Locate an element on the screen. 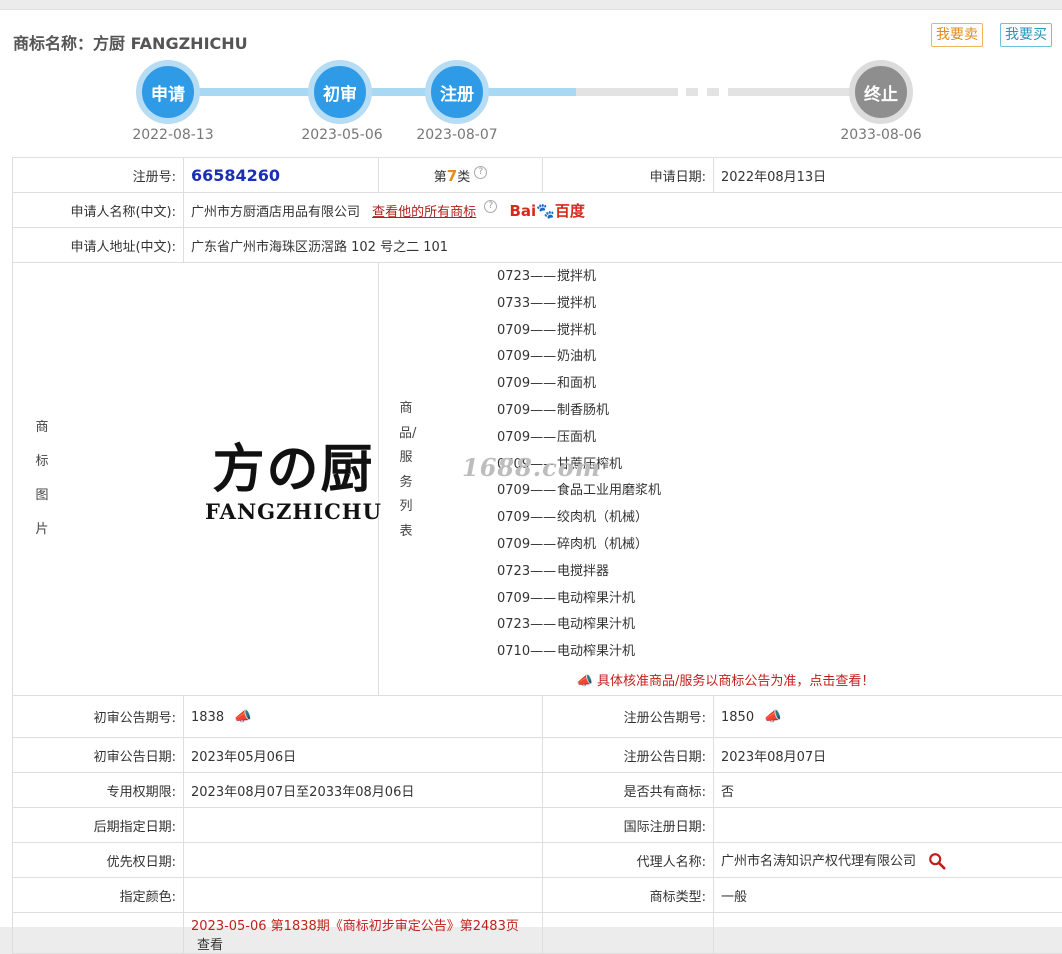 Image resolution: width=1062 pixels, height=954 pixels. timeline-node-apply: 申请 is located at coordinates (168, 92).